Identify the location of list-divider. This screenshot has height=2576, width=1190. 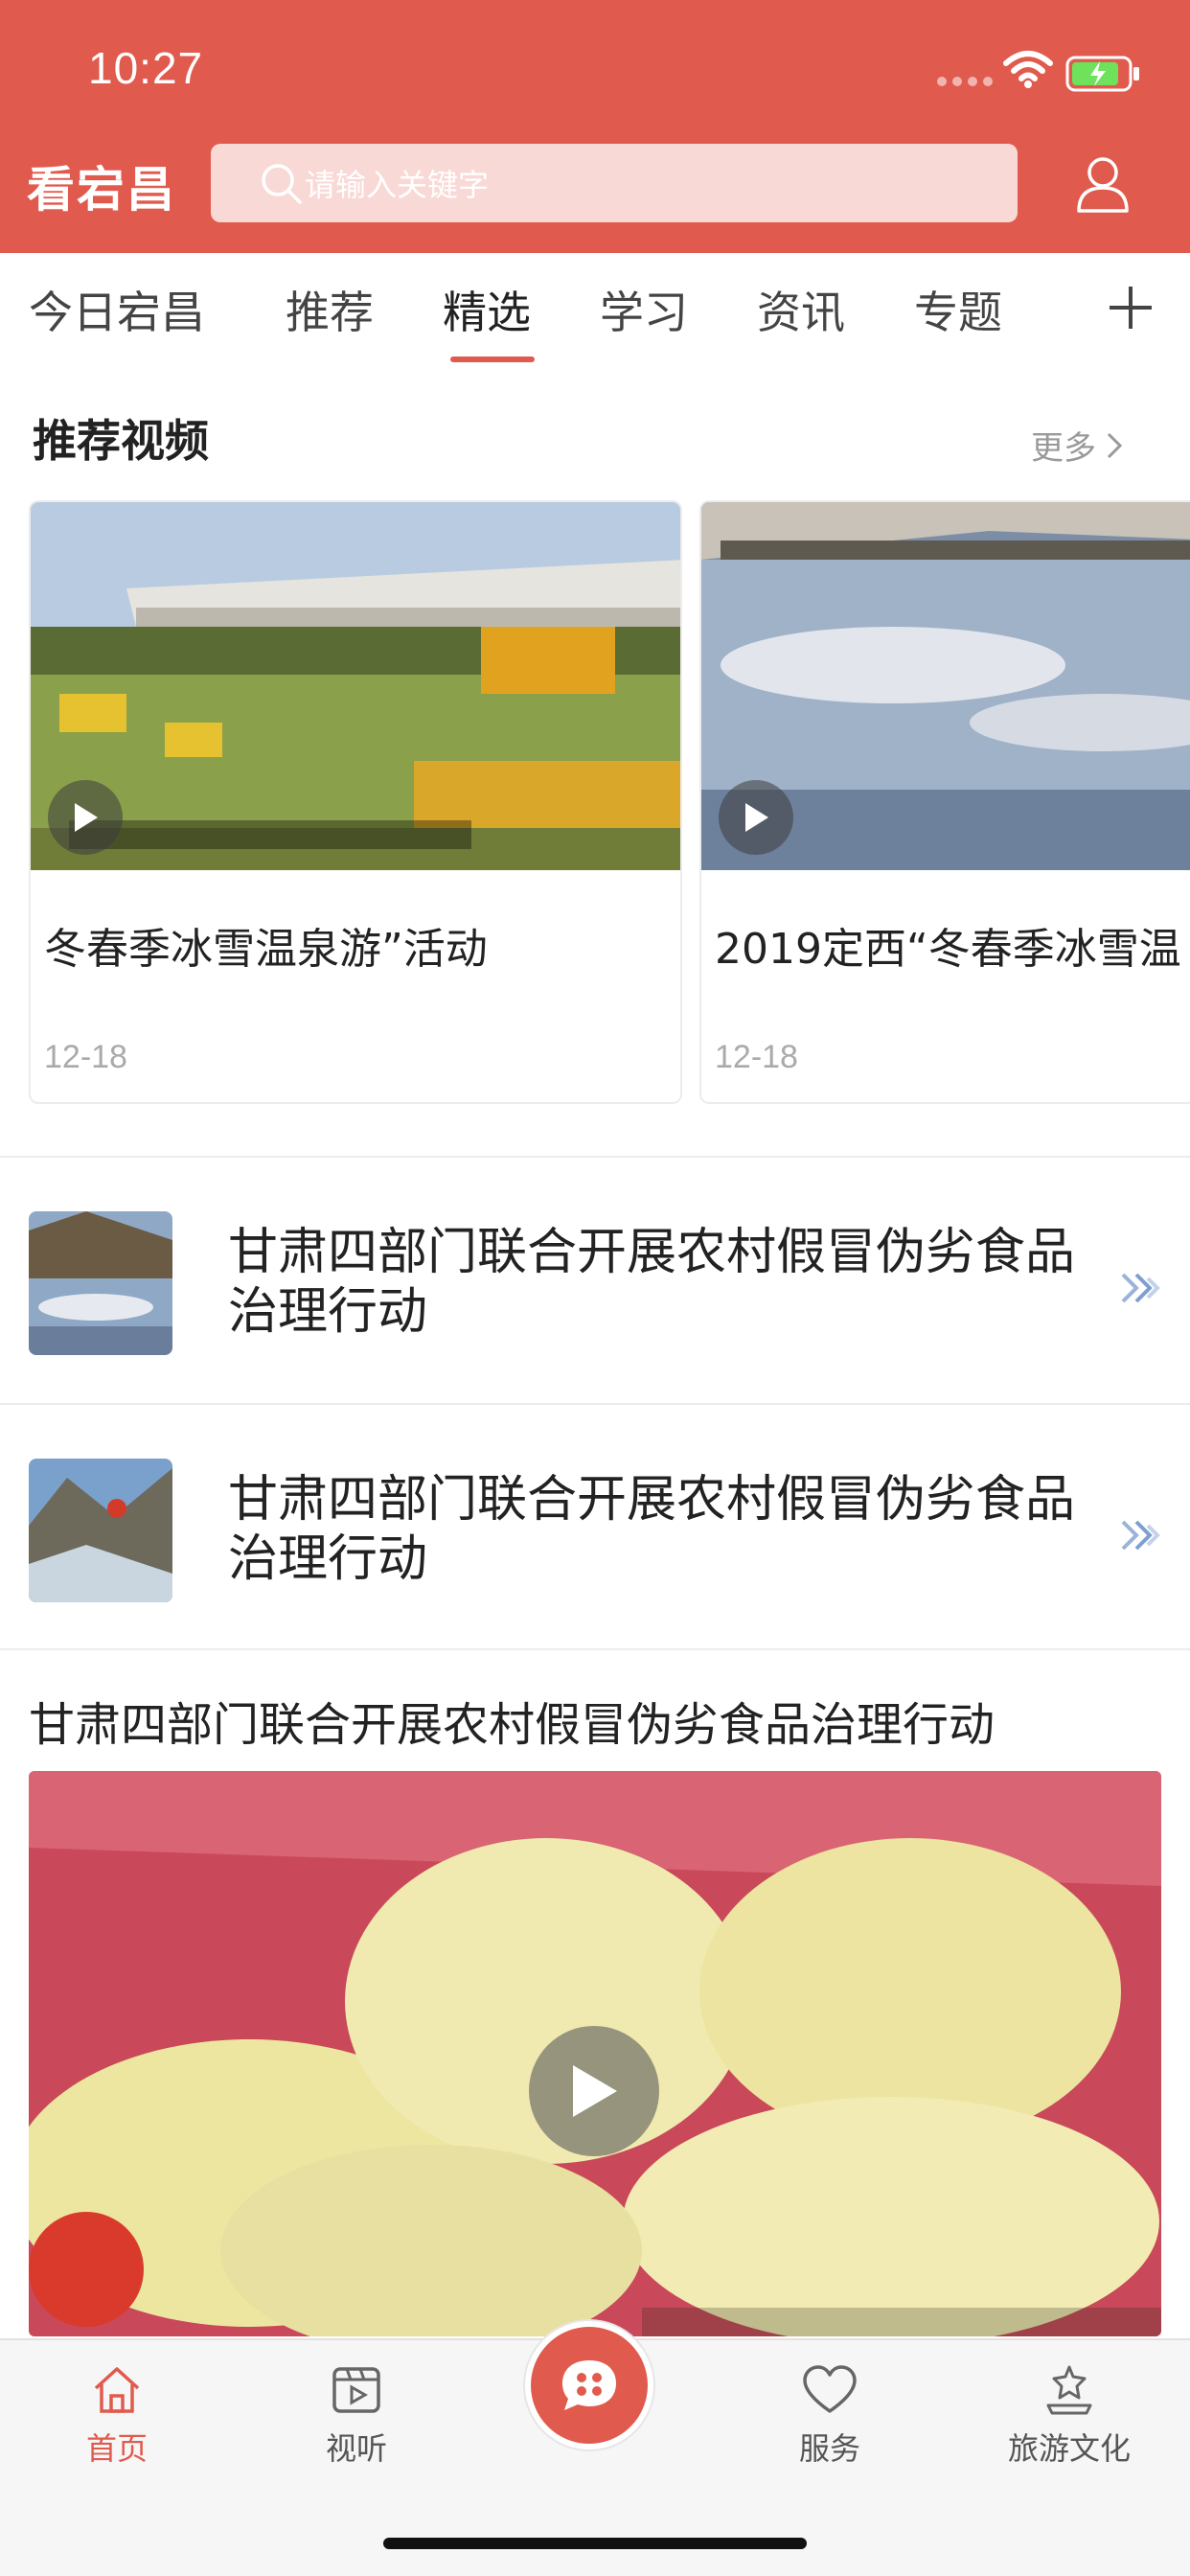
(595, 1649).